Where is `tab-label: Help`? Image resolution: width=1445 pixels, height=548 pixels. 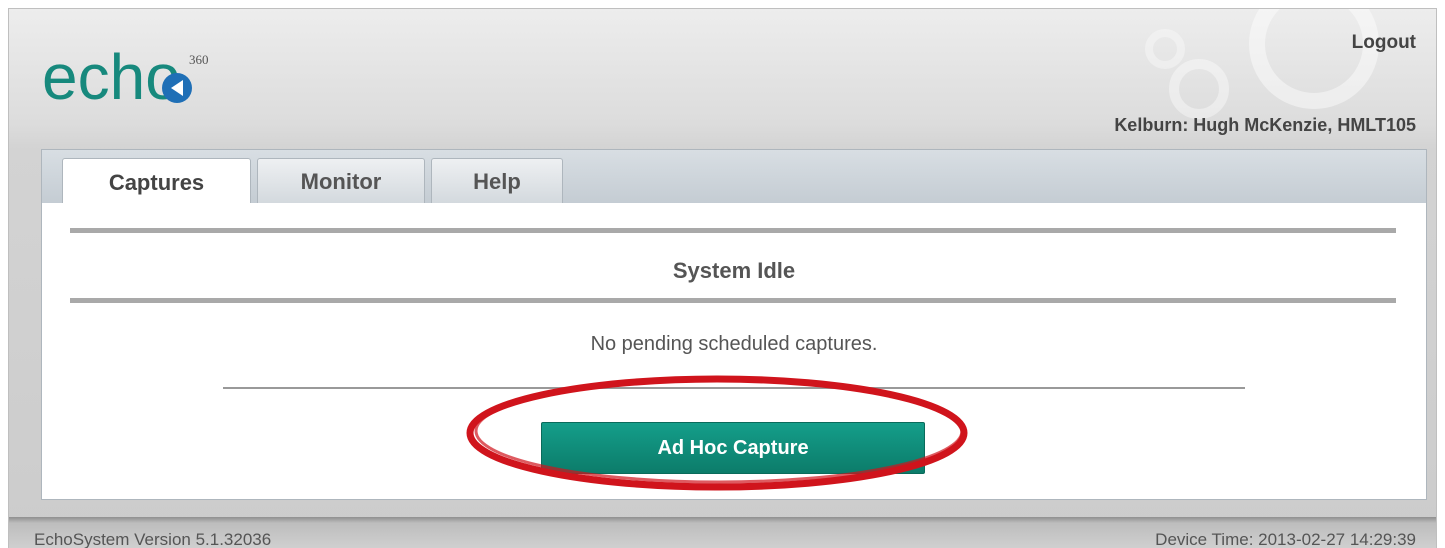
tab-label: Help is located at coordinates (497, 181).